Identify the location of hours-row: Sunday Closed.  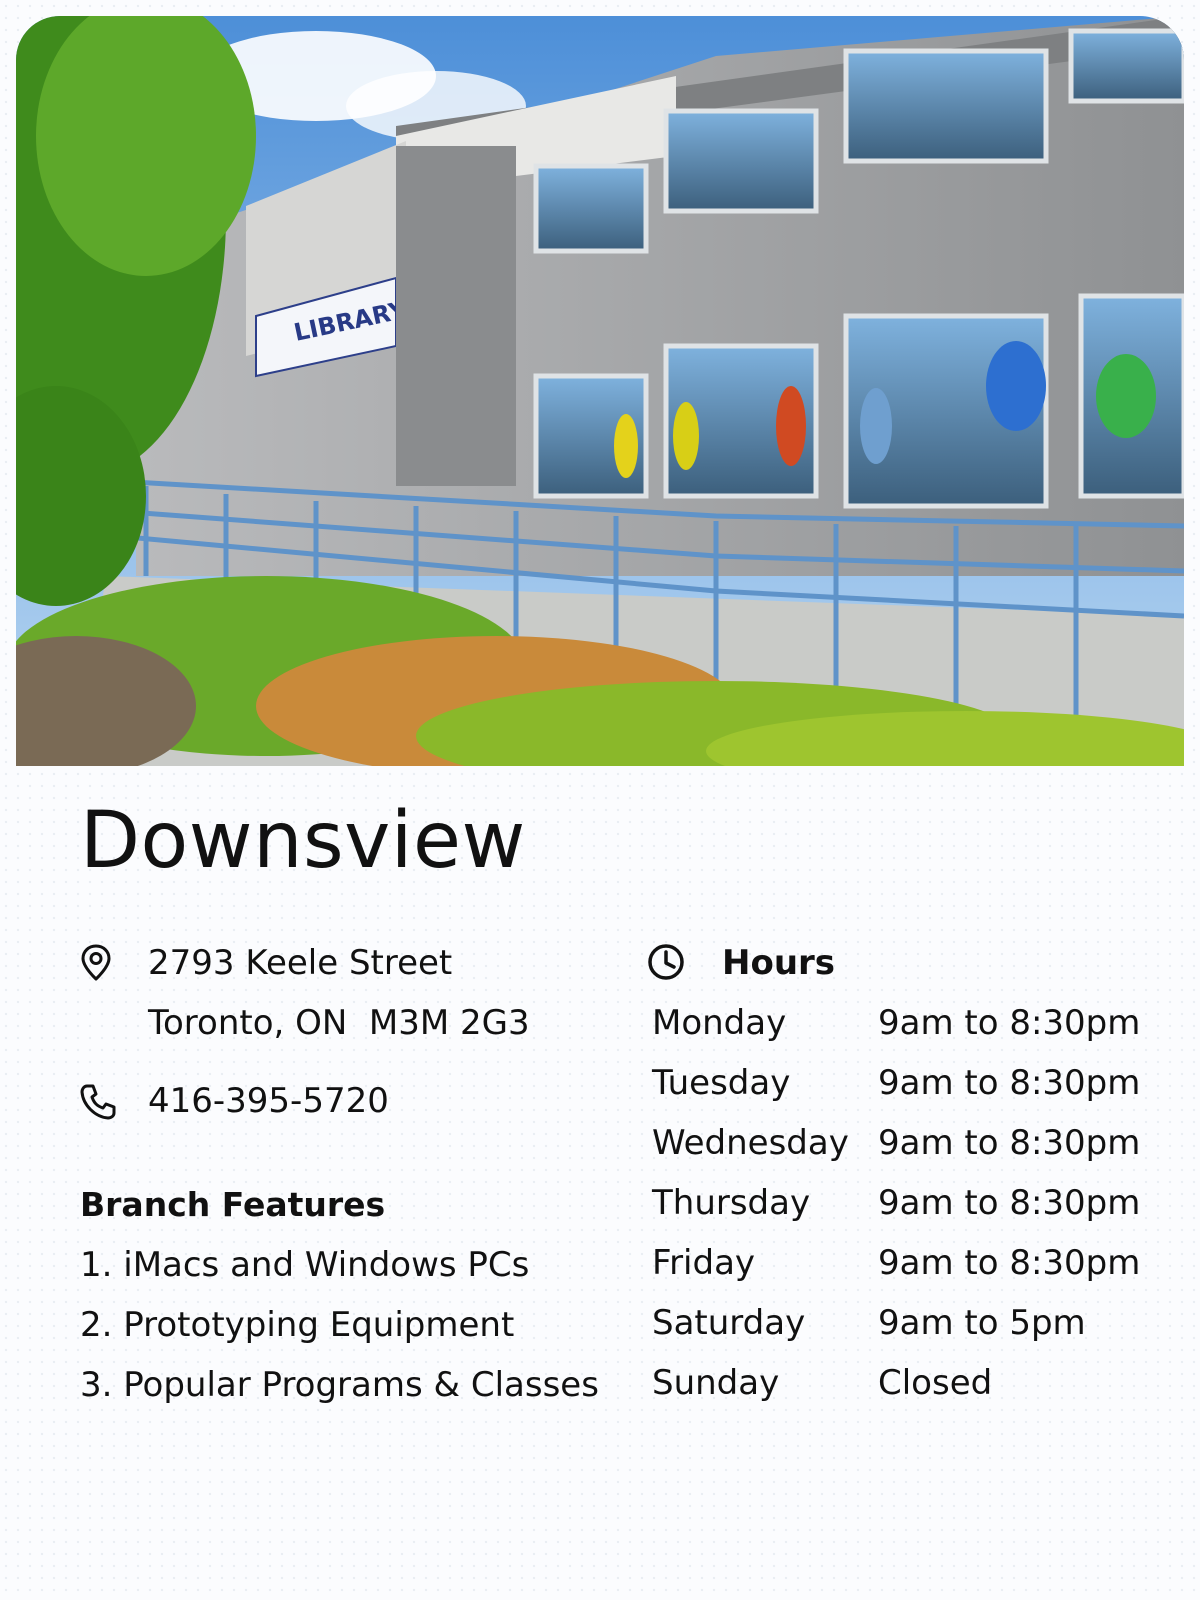
(892, 1396).